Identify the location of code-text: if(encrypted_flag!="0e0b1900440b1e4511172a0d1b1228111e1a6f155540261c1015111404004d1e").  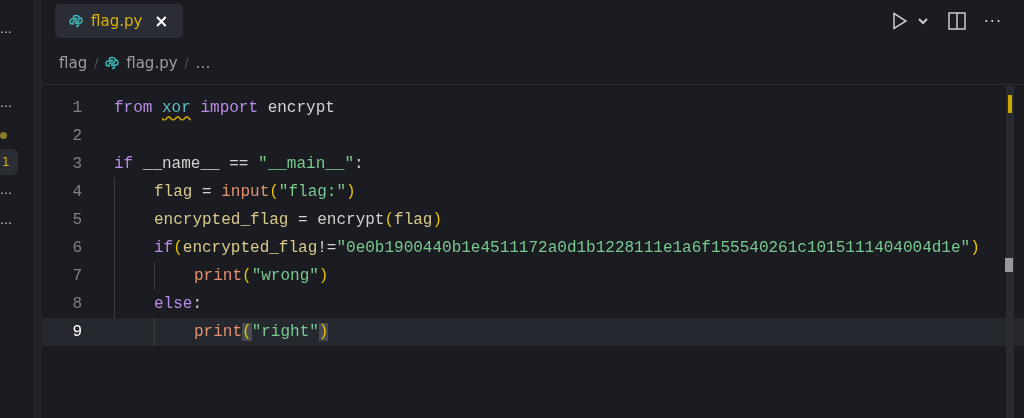
(567, 248).